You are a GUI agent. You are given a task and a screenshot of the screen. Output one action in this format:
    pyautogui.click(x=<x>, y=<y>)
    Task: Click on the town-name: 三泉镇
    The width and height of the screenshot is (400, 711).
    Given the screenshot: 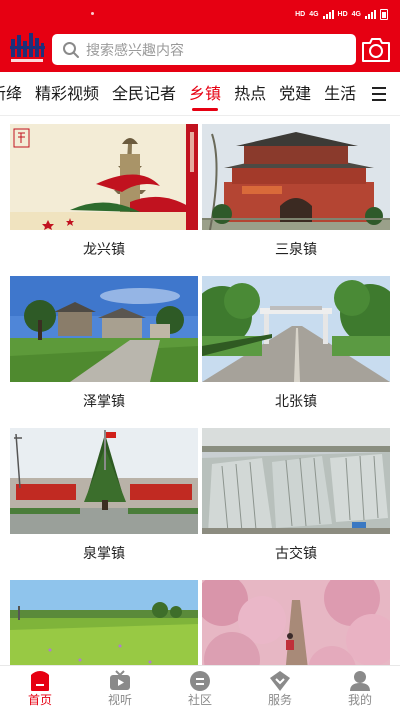 What is the action you would take?
    pyautogui.click(x=296, y=250)
    